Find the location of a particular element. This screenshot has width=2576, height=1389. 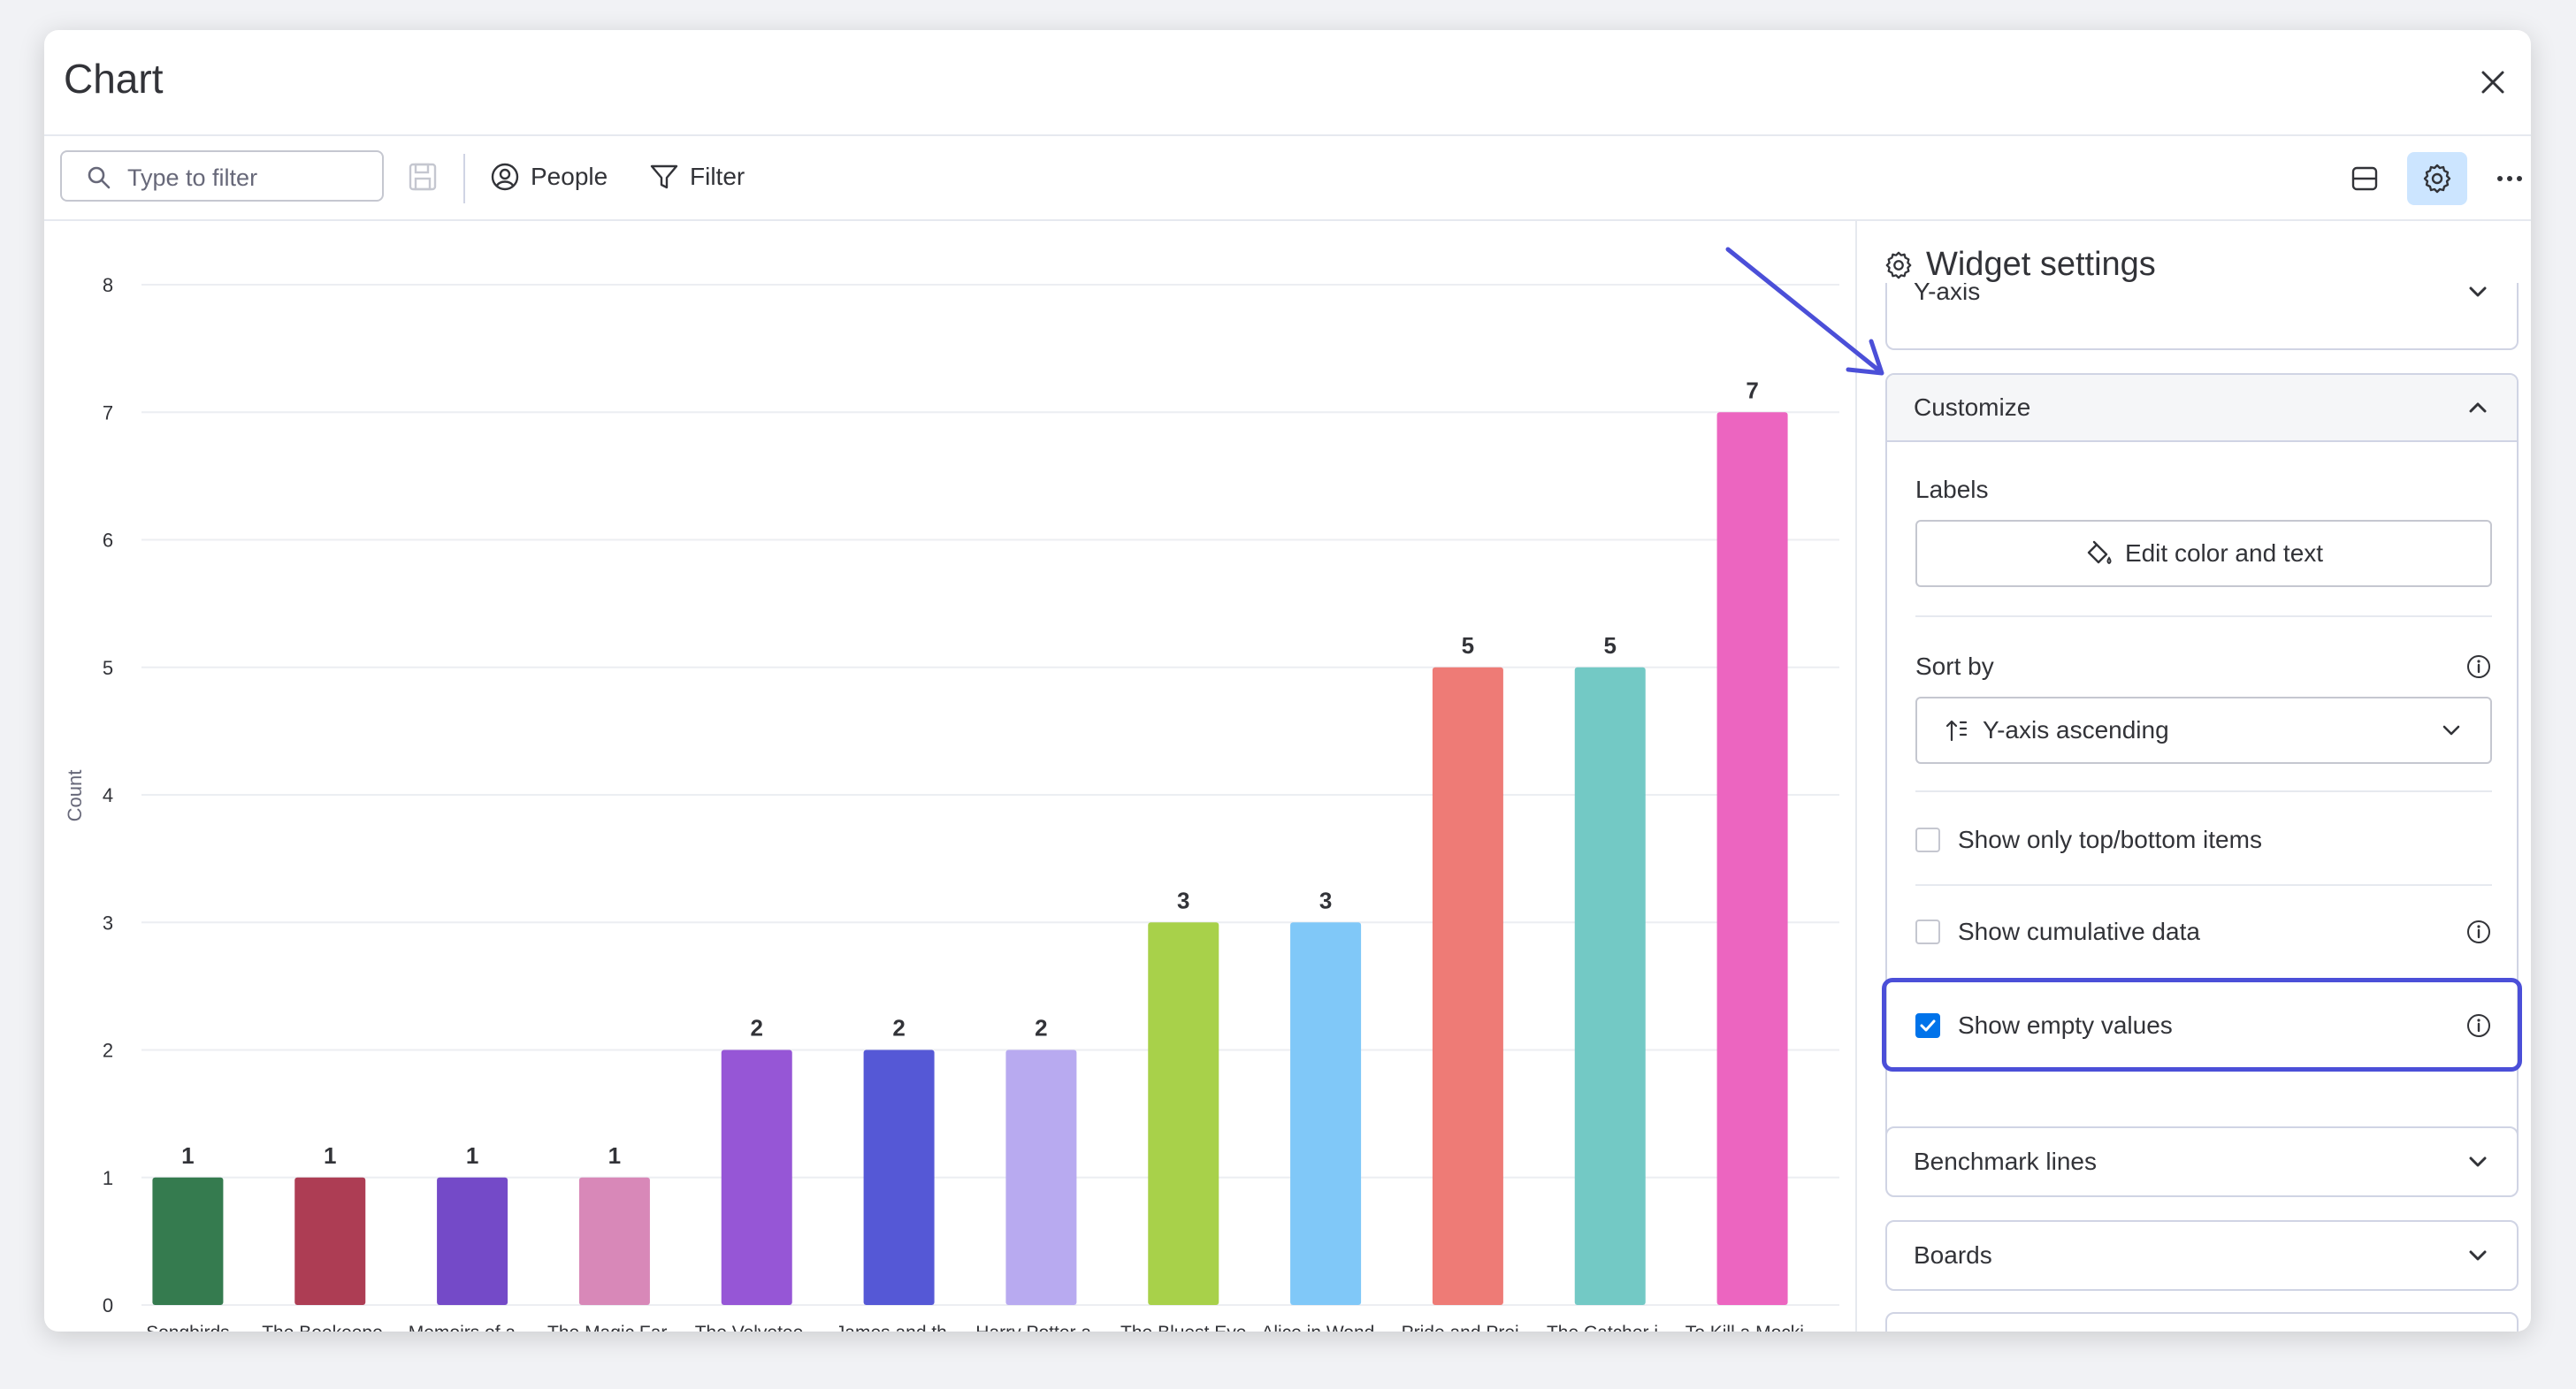

panel-title-text: Widget settings is located at coordinates (2041, 264).